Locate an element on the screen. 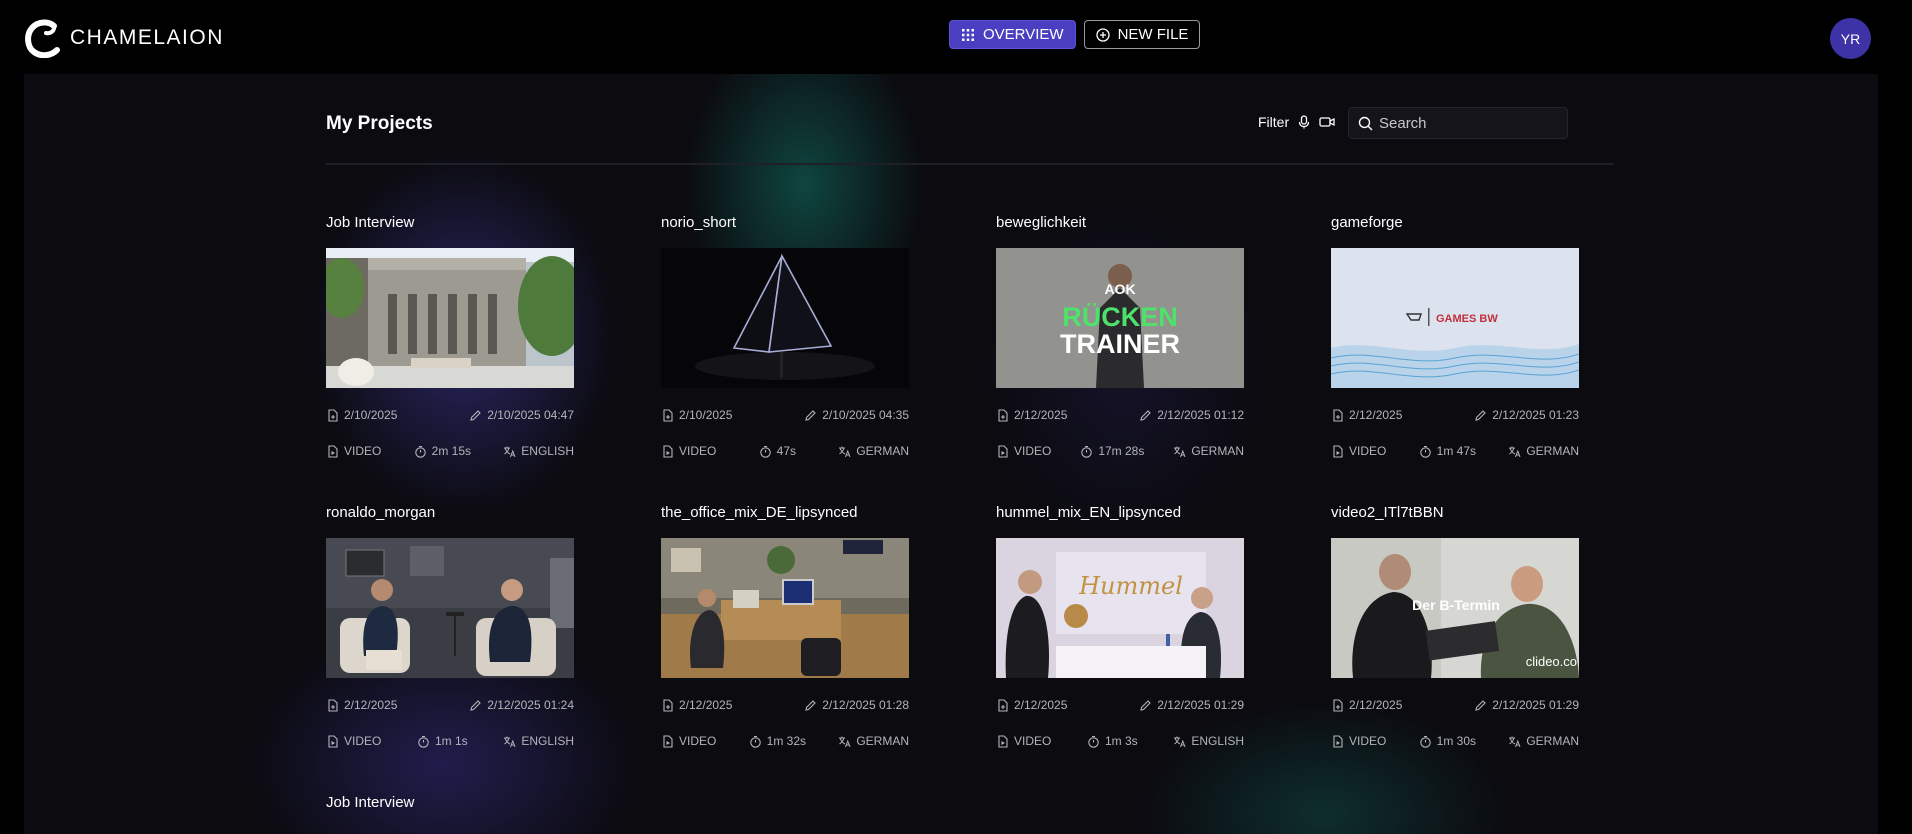  search-box is located at coordinates (1458, 123).